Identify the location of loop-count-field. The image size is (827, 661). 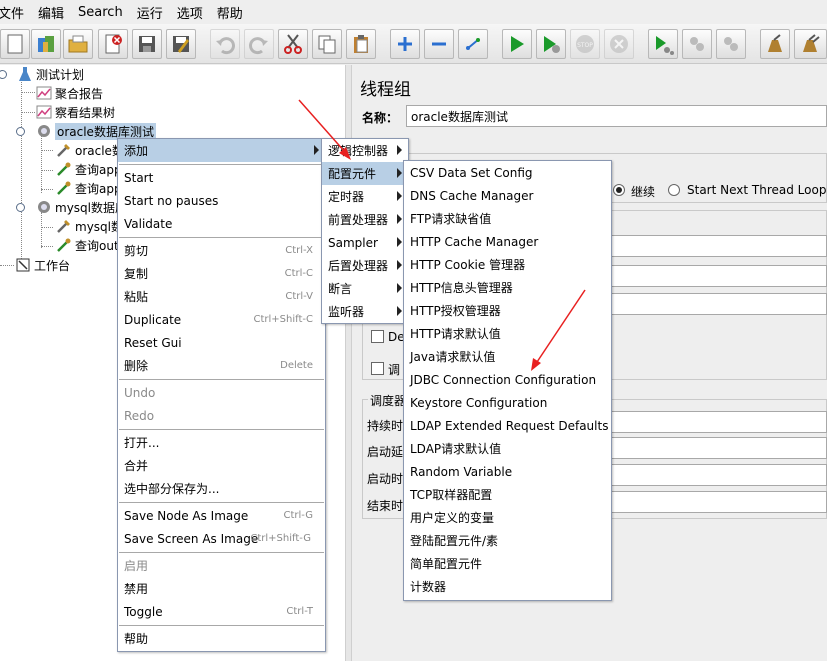
(714, 304).